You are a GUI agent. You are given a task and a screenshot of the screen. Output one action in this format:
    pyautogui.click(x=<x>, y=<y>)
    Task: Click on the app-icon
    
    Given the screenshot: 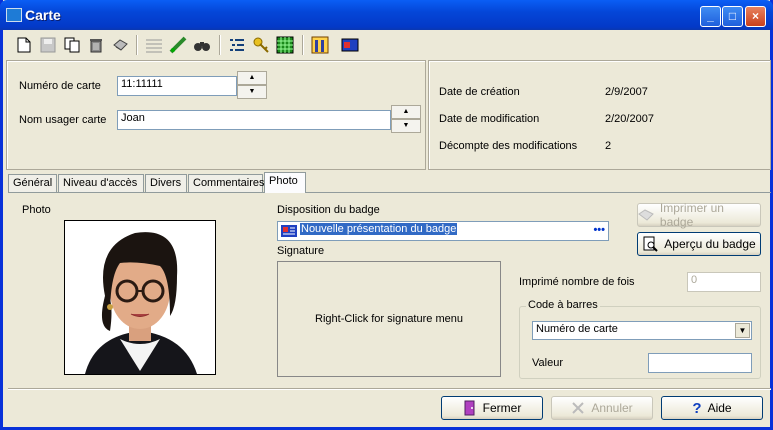 What is the action you would take?
    pyautogui.click(x=14, y=15)
    